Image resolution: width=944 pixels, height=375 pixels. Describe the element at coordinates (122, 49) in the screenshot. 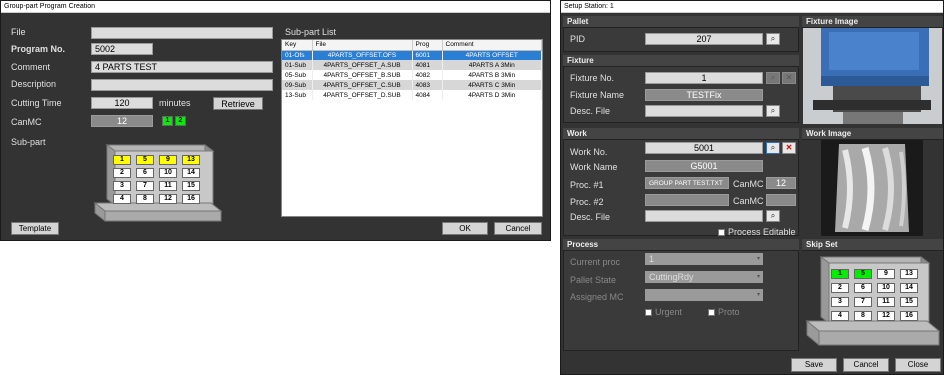

I see `program-no-field: 5002` at that location.